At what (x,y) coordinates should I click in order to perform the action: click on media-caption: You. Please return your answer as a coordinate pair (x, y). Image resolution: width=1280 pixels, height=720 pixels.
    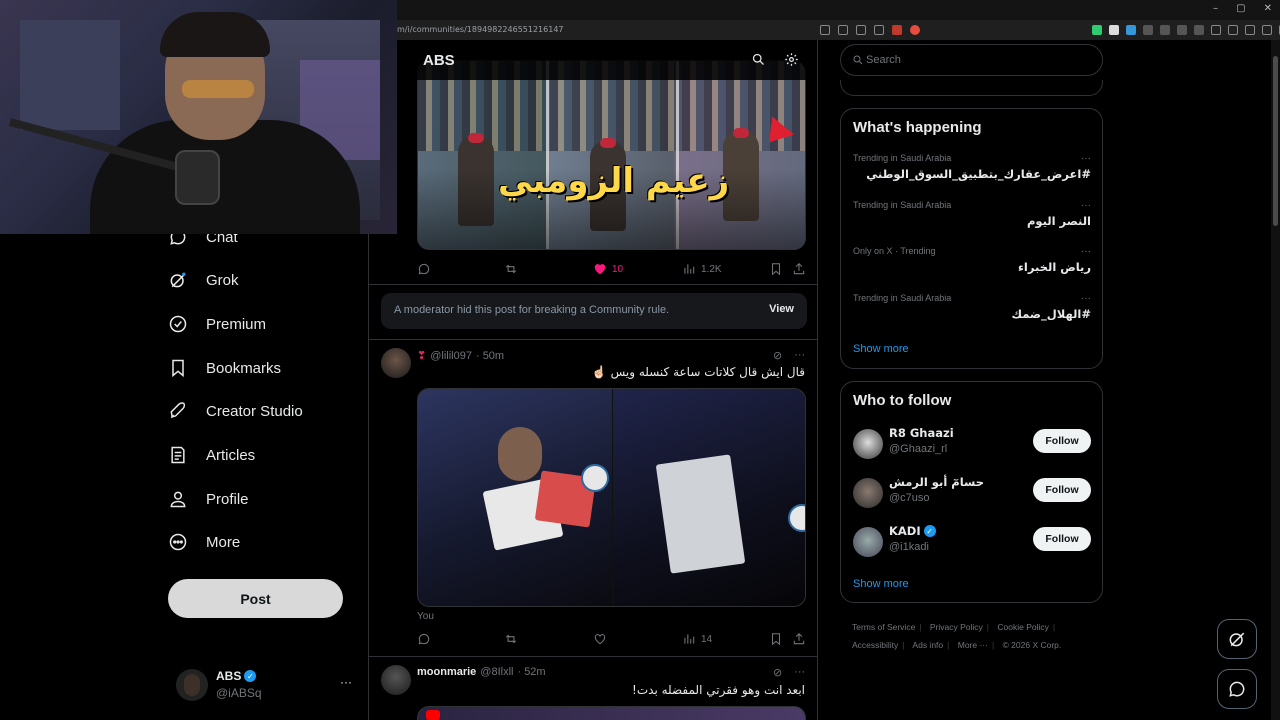
    Looking at the image, I should click on (425, 616).